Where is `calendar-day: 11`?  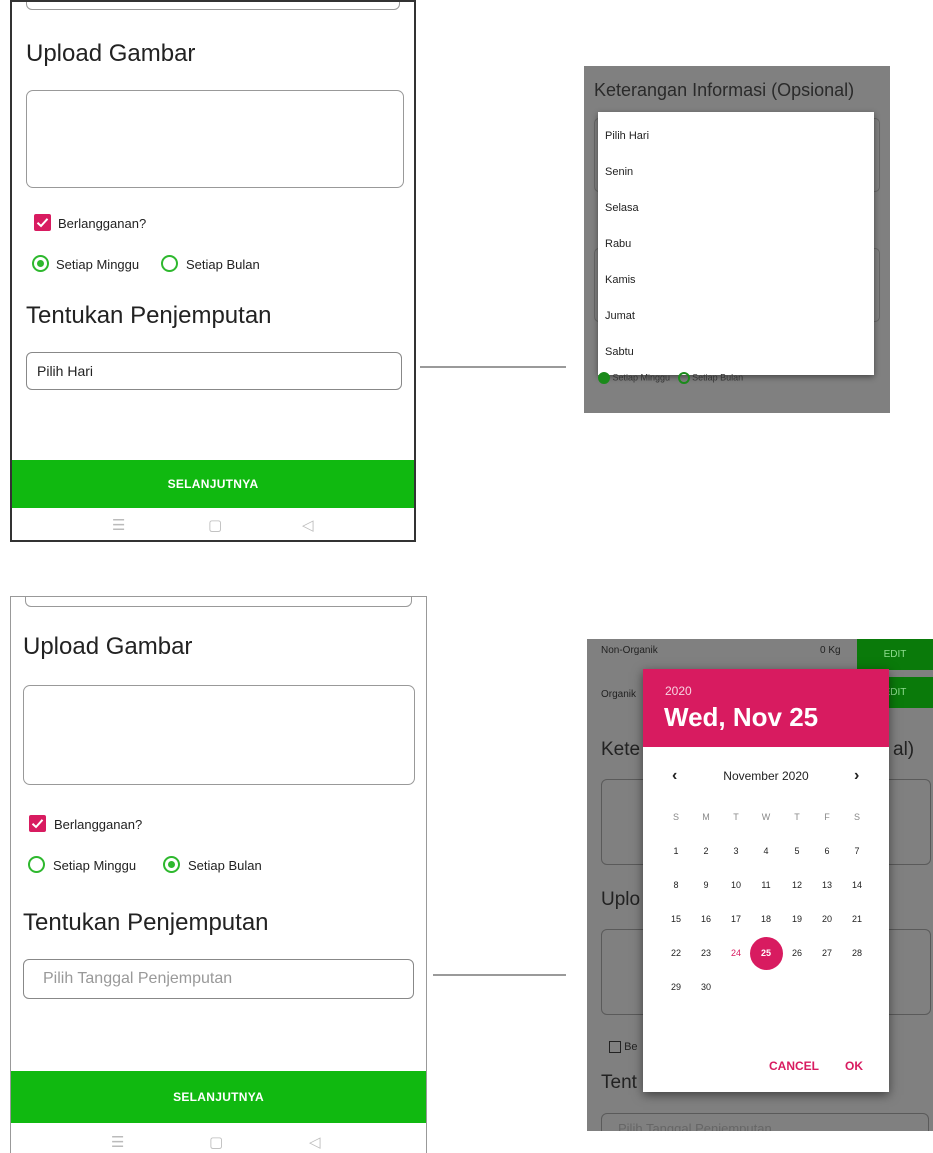
calendar-day: 11 is located at coordinates (766, 885).